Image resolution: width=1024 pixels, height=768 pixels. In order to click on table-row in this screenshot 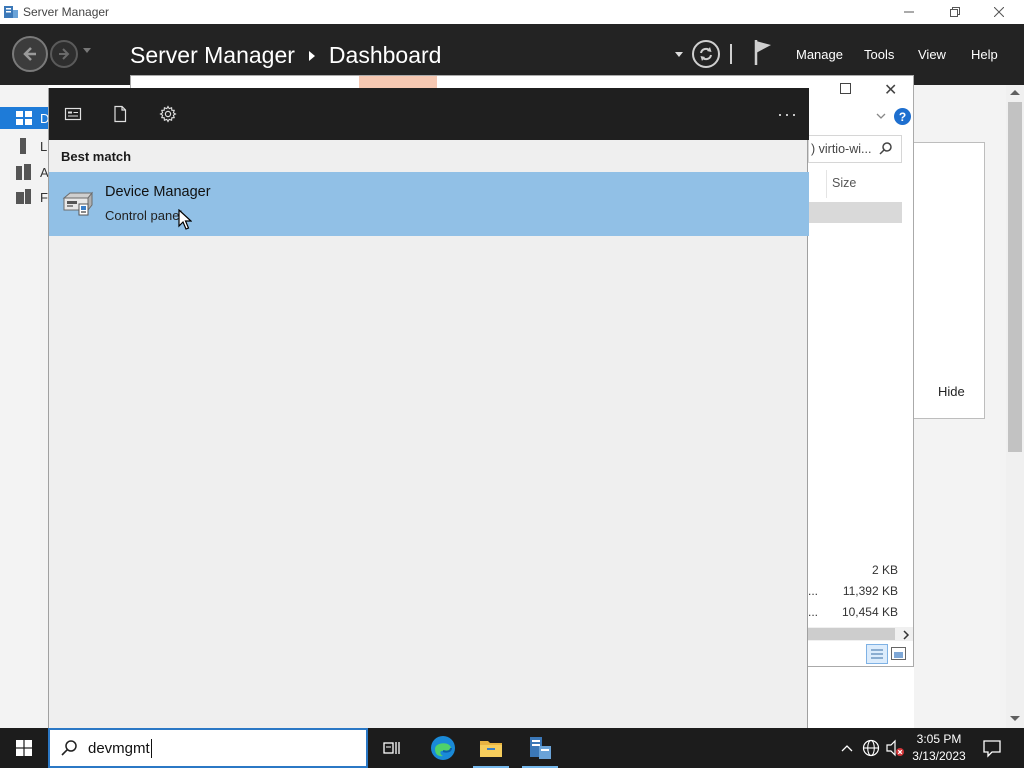, I will do `click(855, 212)`.